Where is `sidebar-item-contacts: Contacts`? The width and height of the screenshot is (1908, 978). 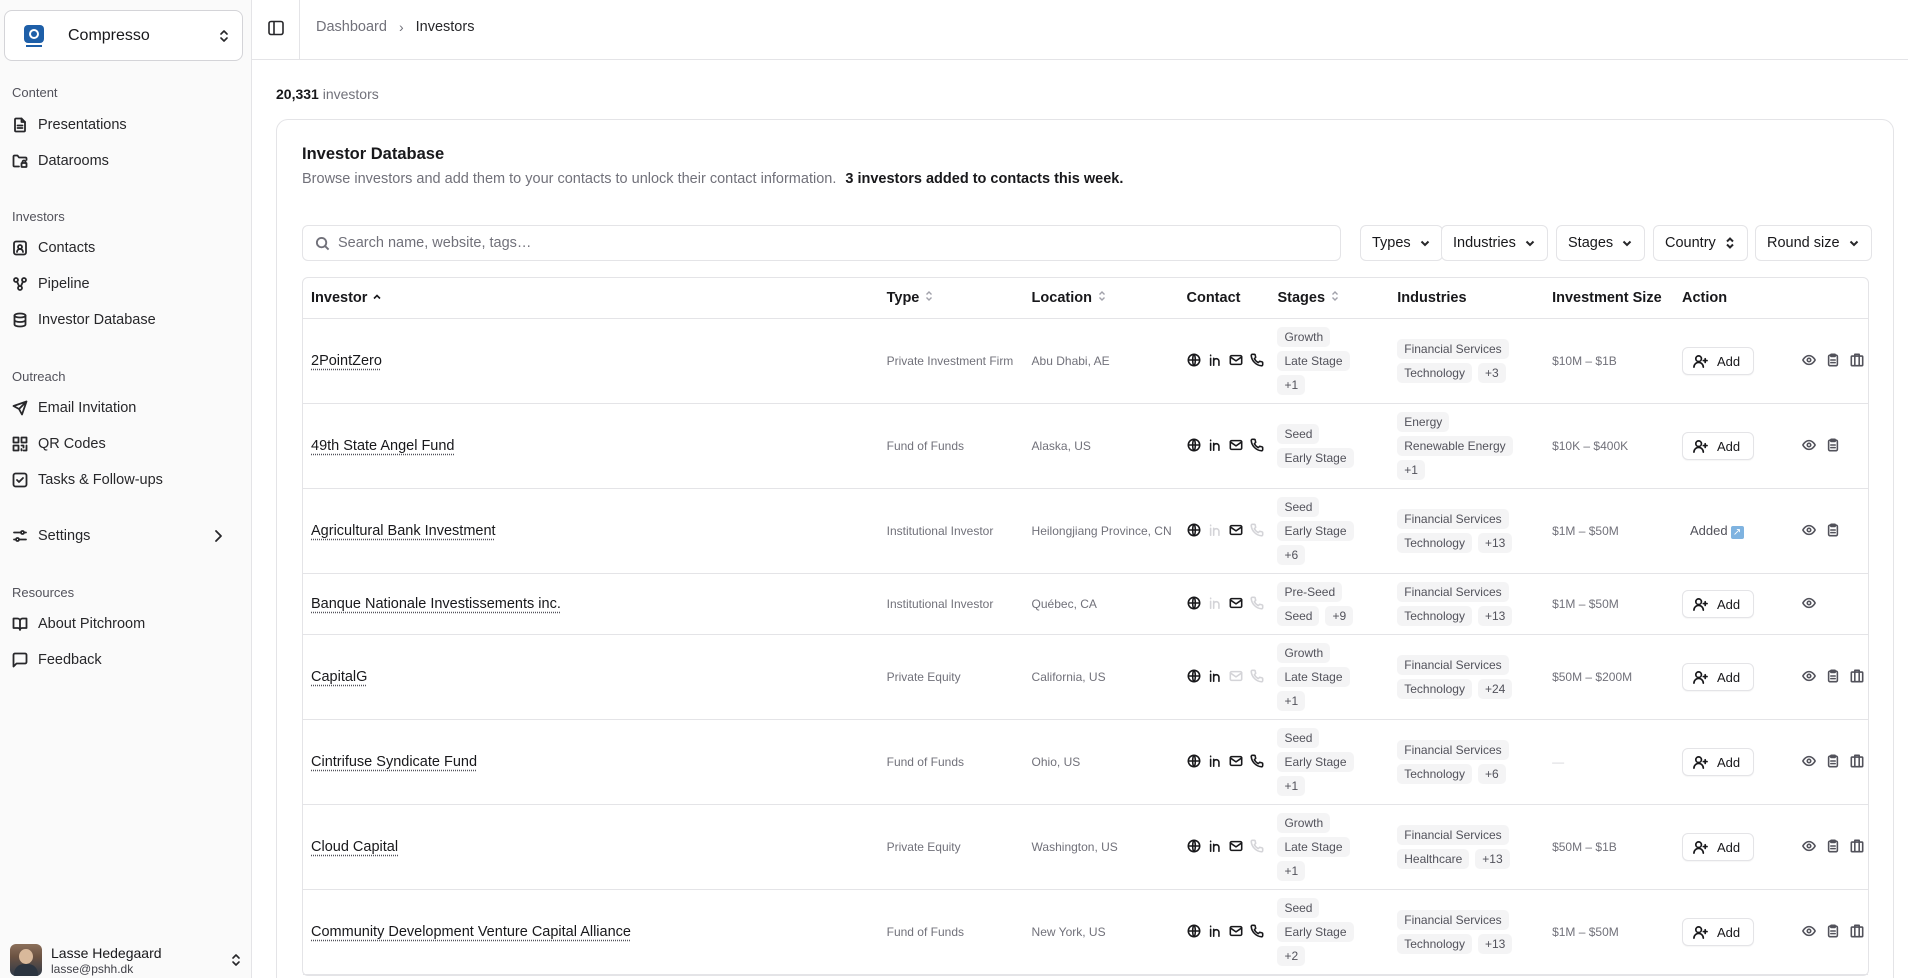 sidebar-item-contacts: Contacts is located at coordinates (126, 248).